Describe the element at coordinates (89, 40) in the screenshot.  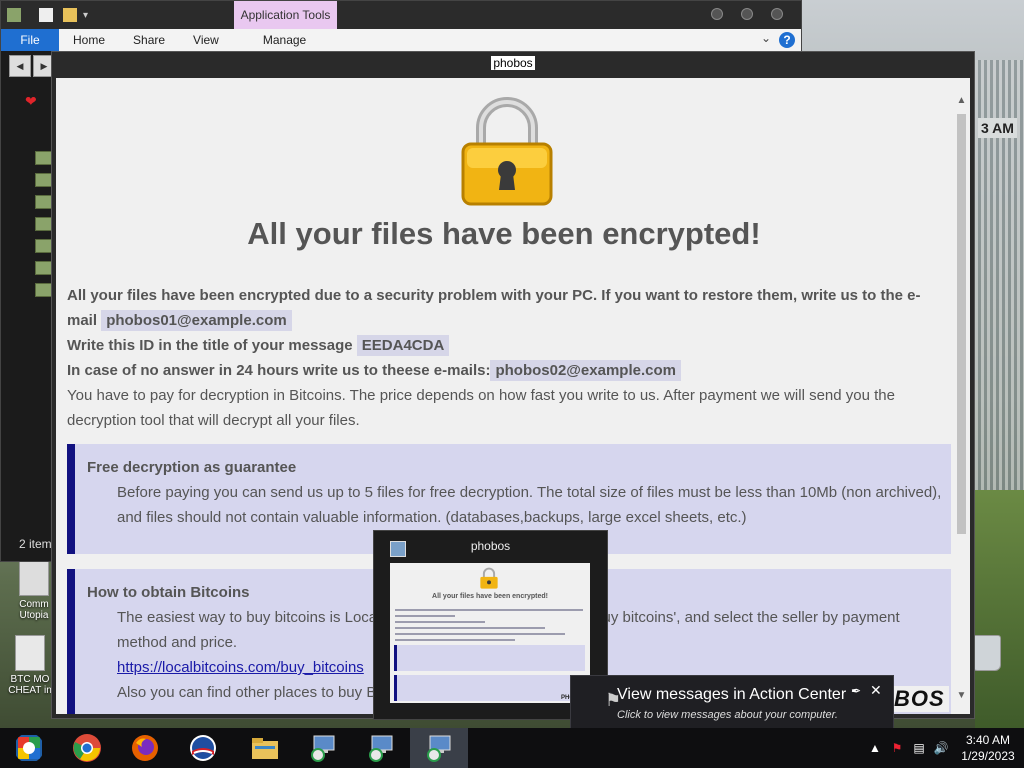
I see `tab-home: Home` at that location.